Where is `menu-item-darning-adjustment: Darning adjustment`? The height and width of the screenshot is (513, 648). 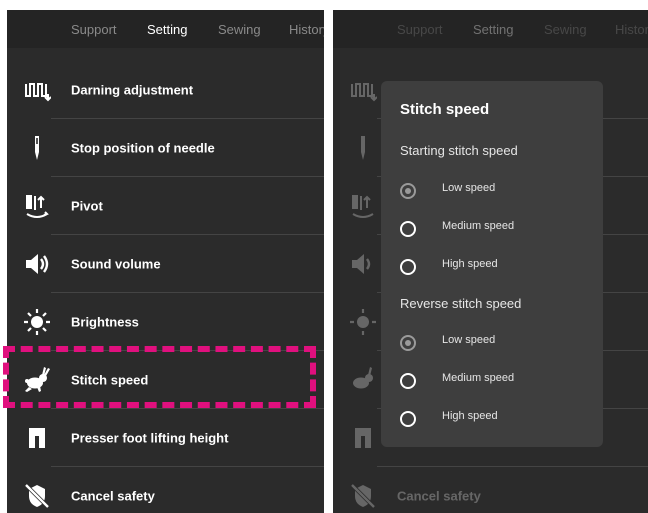
menu-item-darning-adjustment: Darning adjustment is located at coordinates (165, 90).